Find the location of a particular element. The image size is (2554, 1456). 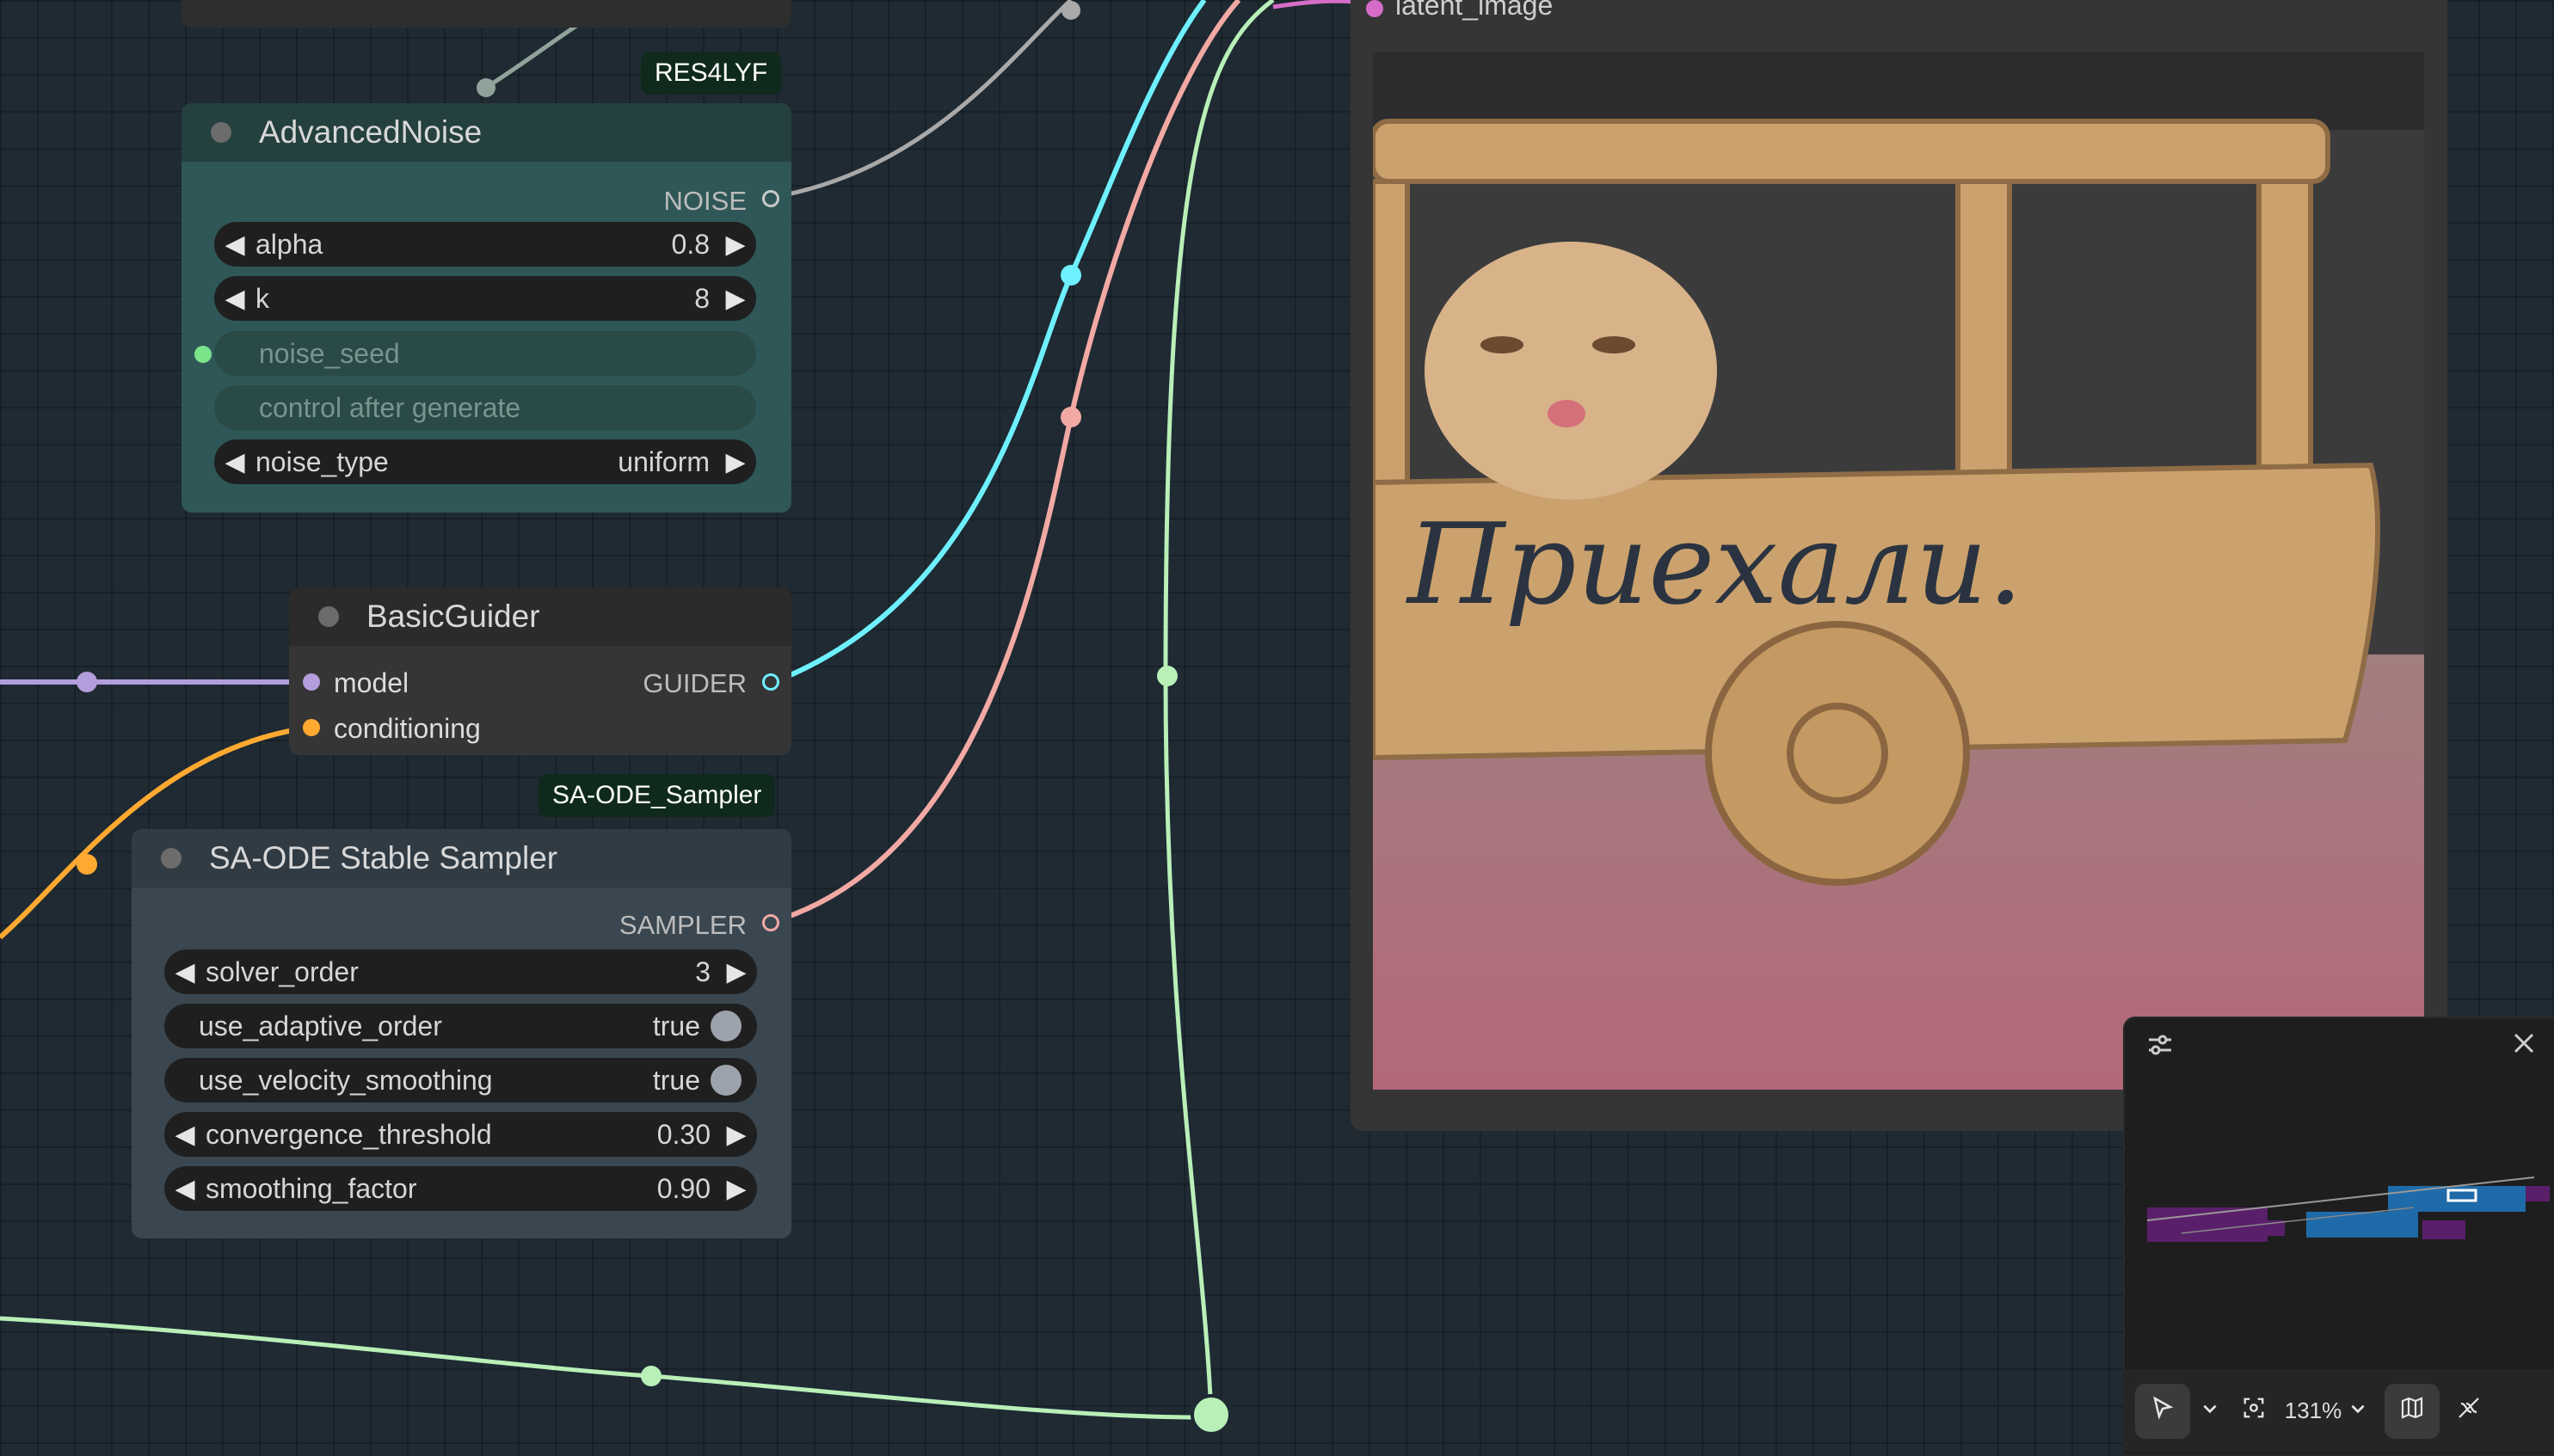

image-wire is located at coordinates (1314, 5).